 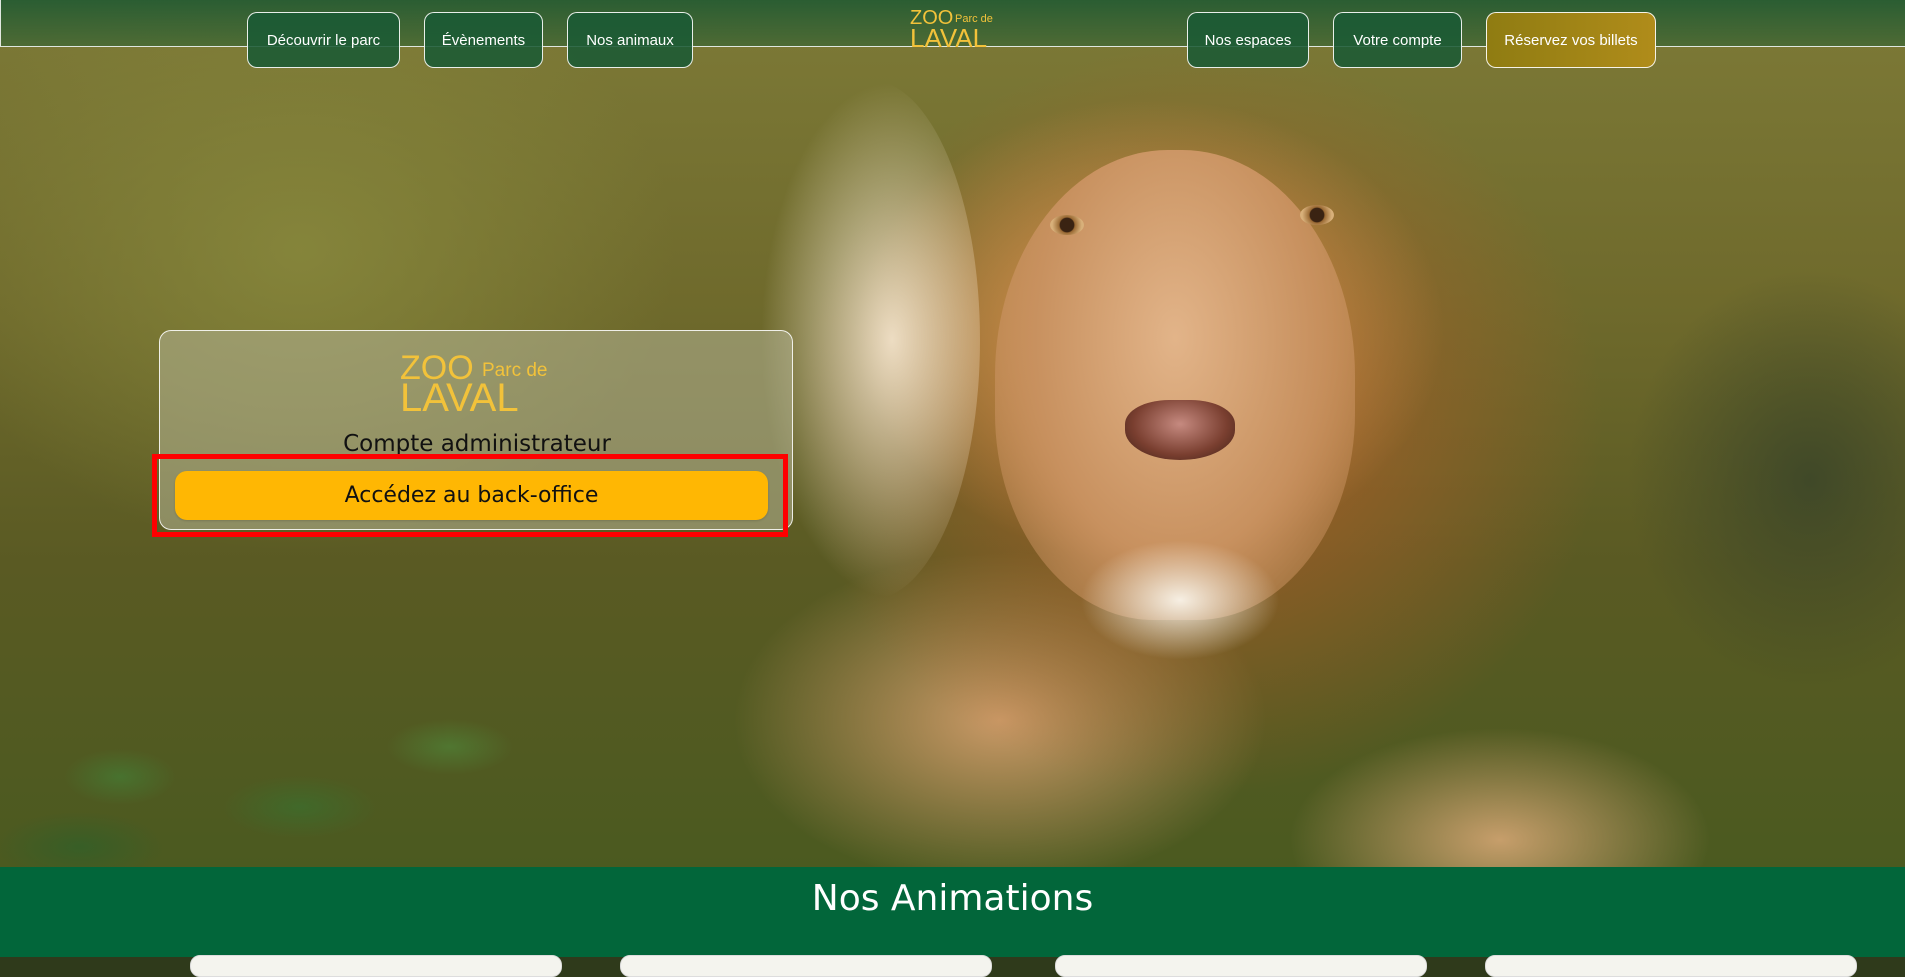 What do you see at coordinates (1180, 430) in the screenshot?
I see `lion-nose` at bounding box center [1180, 430].